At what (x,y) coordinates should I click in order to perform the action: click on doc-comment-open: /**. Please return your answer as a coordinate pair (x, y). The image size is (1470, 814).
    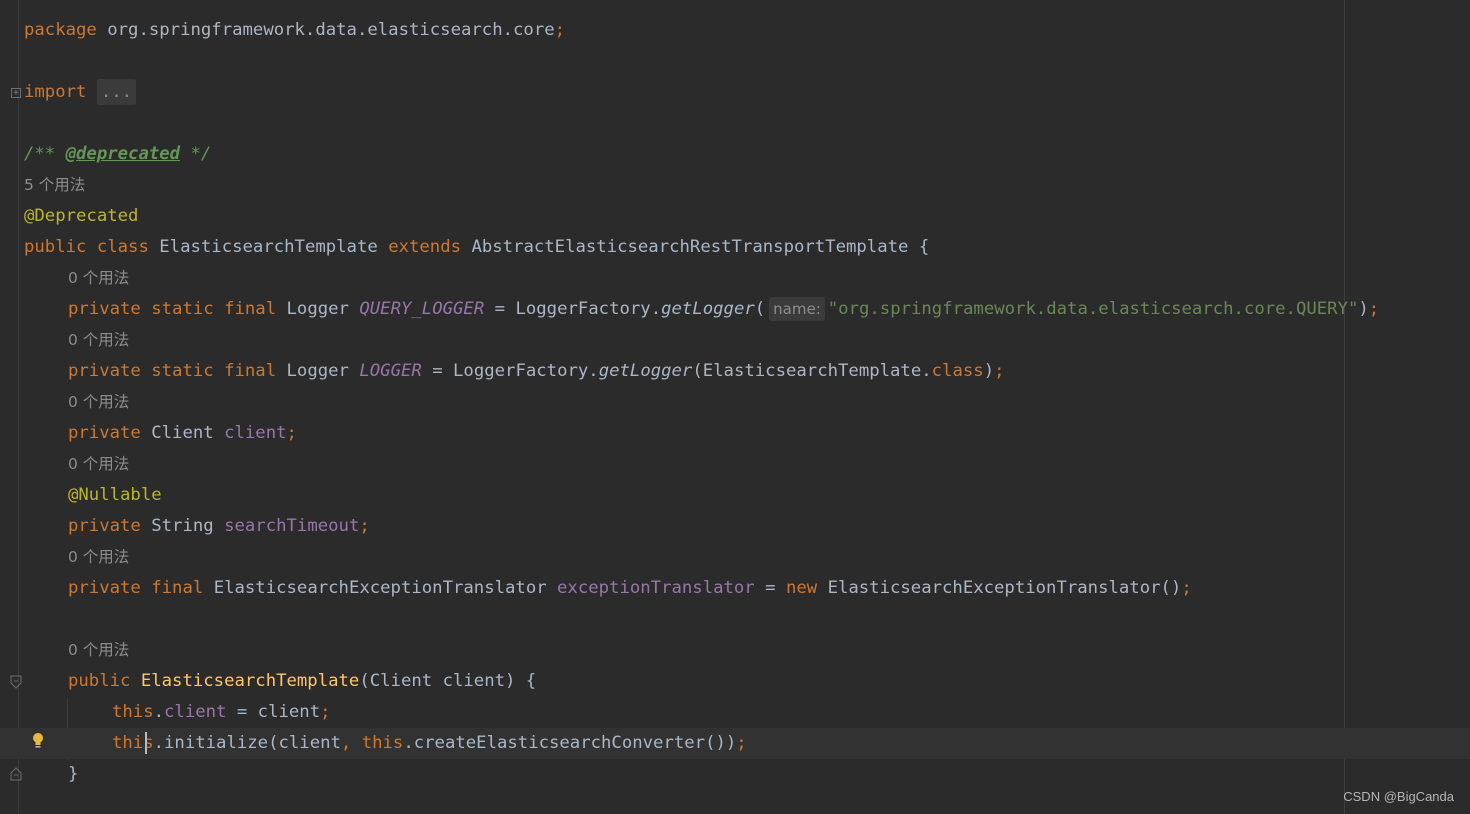
    Looking at the image, I should click on (45, 154).